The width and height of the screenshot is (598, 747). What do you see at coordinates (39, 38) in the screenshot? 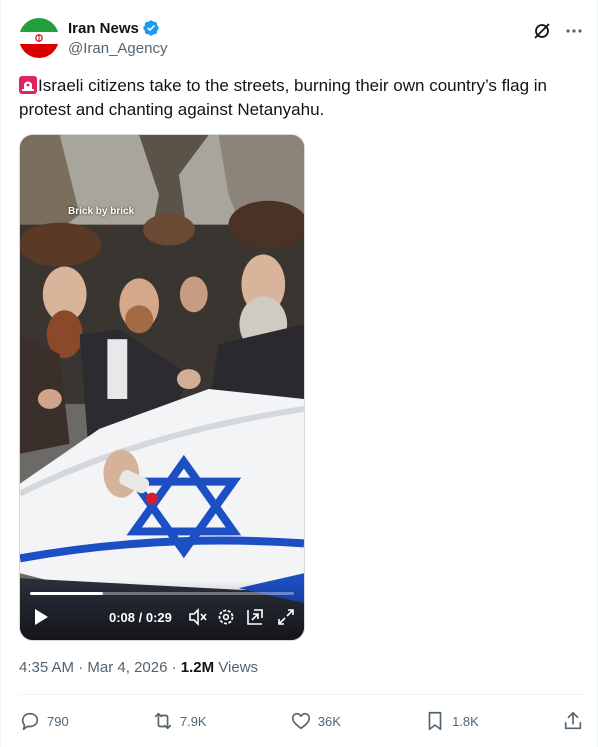
I see `avatar` at bounding box center [39, 38].